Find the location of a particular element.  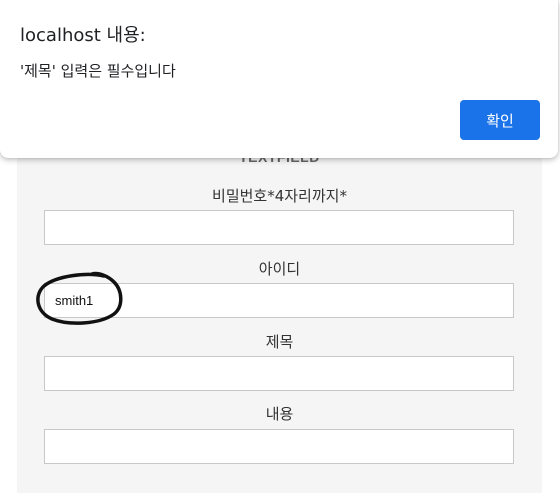

ok-button: 확인 is located at coordinates (500, 120).